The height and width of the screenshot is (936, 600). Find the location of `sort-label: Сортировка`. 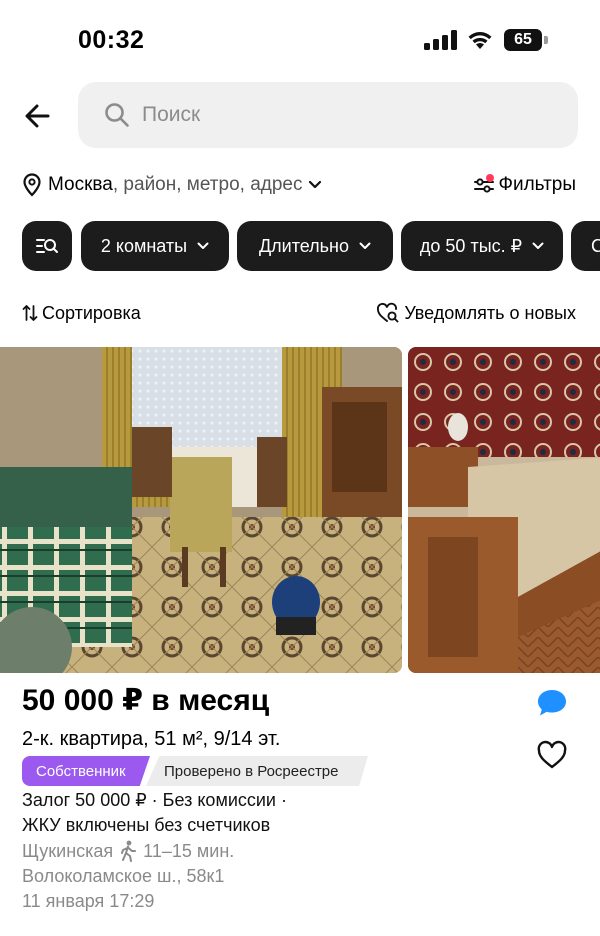

sort-label: Сортировка is located at coordinates (91, 312).